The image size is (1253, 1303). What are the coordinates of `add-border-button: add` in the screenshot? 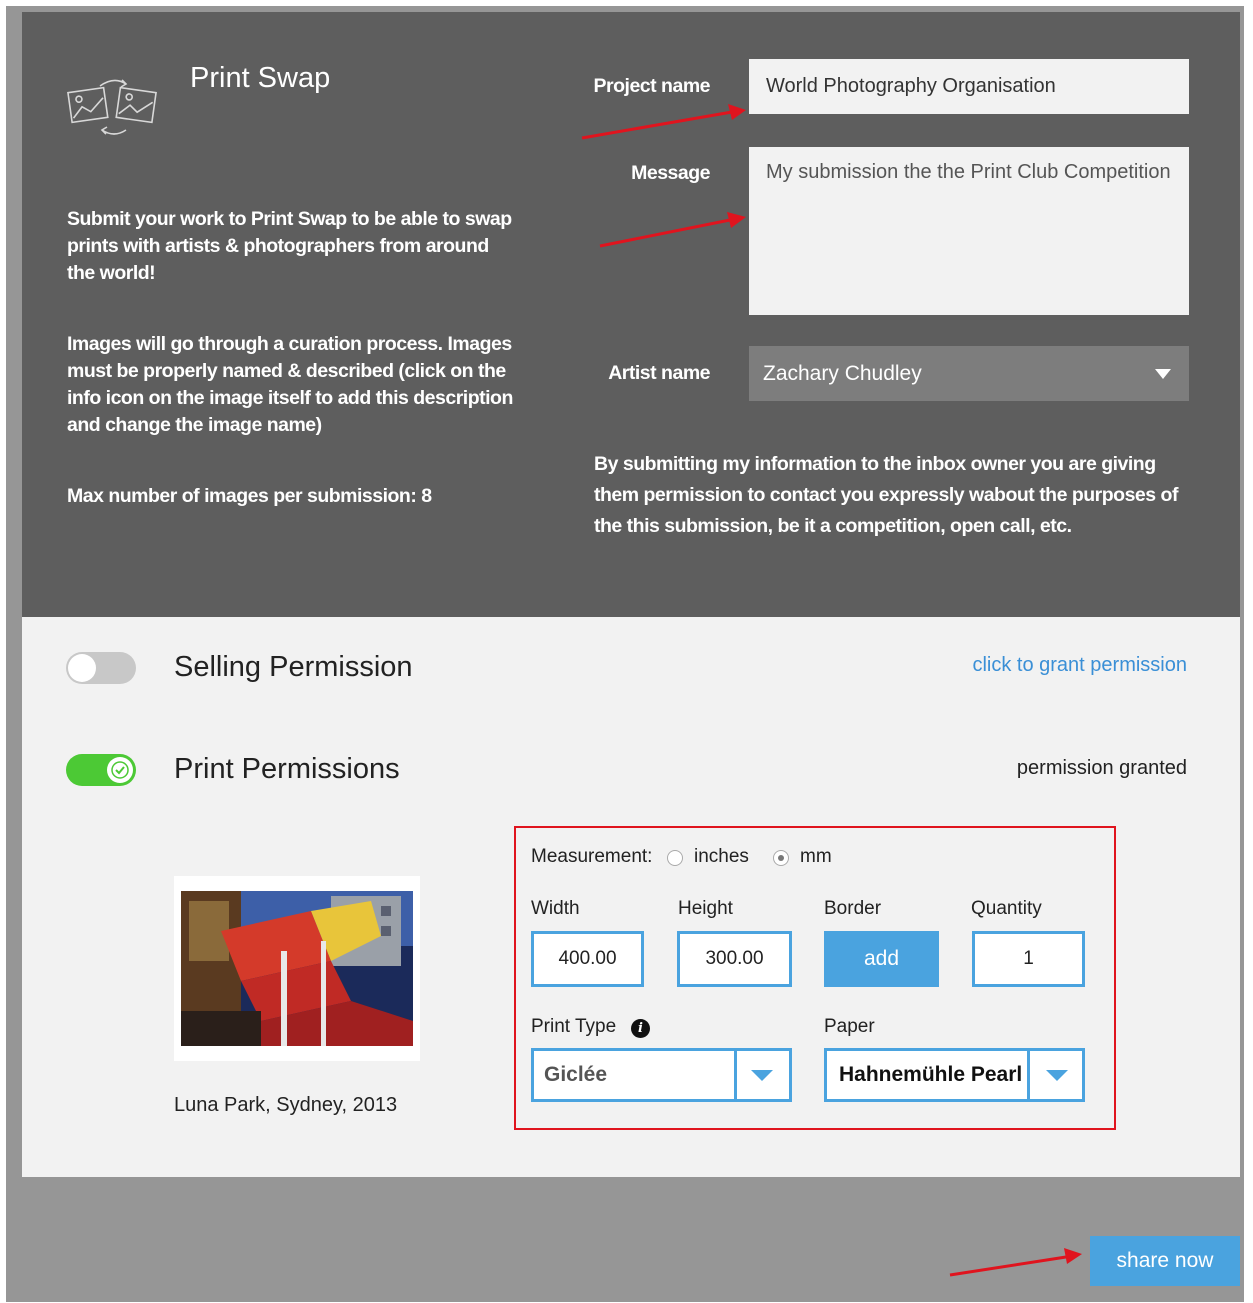 It's located at (881, 959).